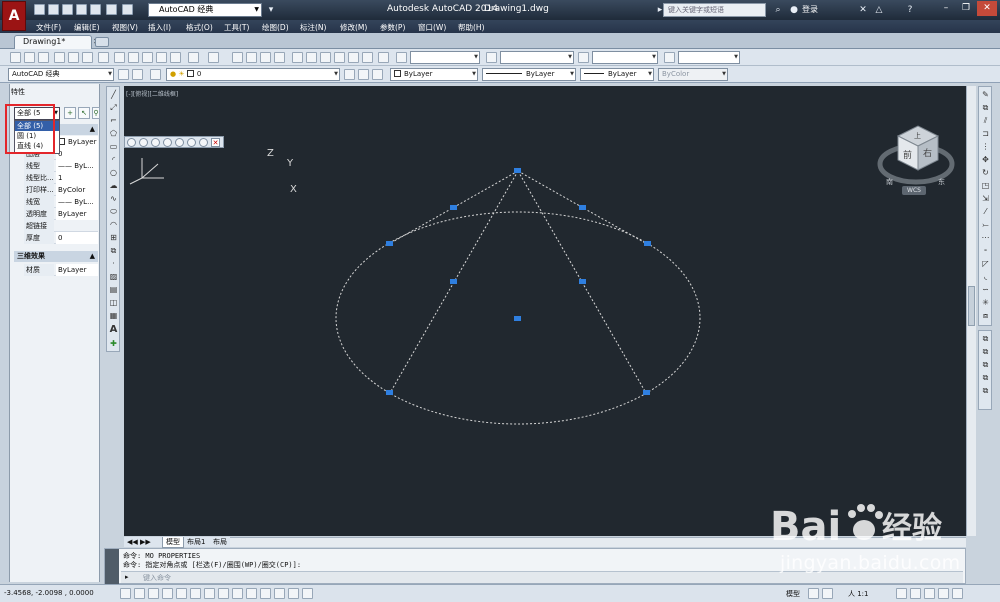 This screenshot has height=602, width=1000. I want to click on color-combo: ByLayer, so click(434, 74).